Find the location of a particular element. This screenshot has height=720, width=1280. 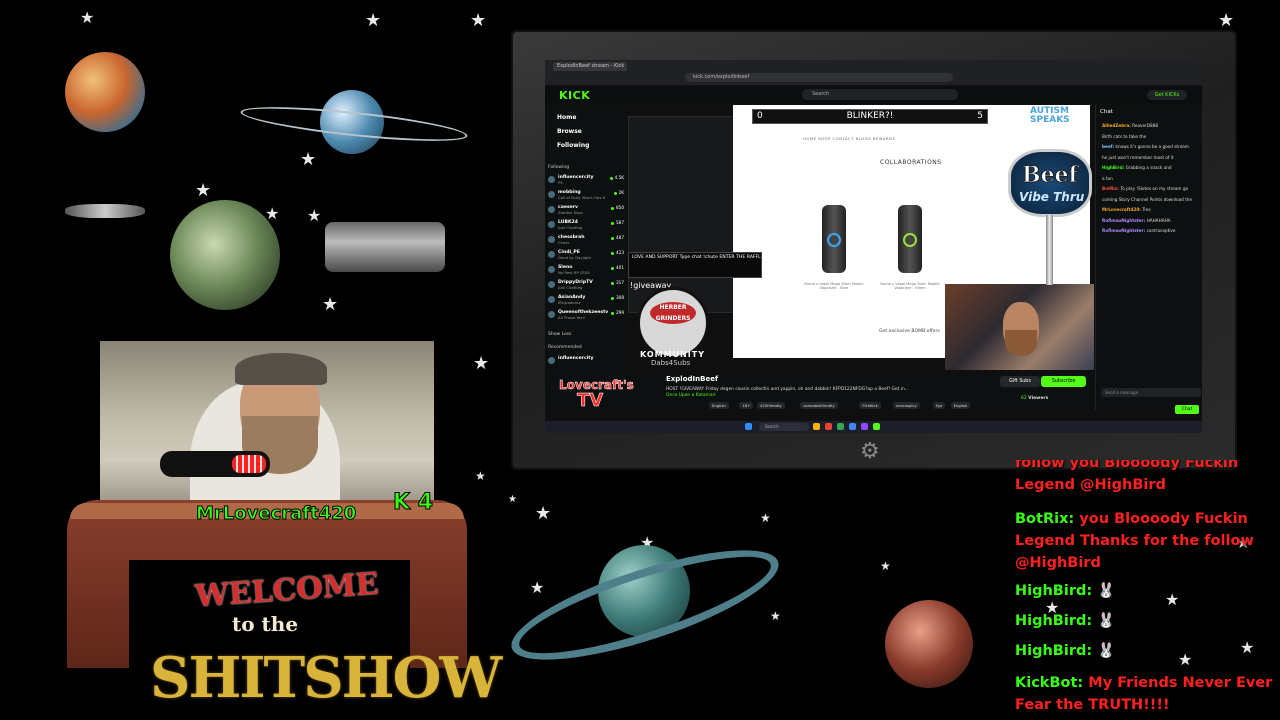

site-nav: HOME SHOP CONTACT BLOGS REWARDS is located at coordinates (849, 138).